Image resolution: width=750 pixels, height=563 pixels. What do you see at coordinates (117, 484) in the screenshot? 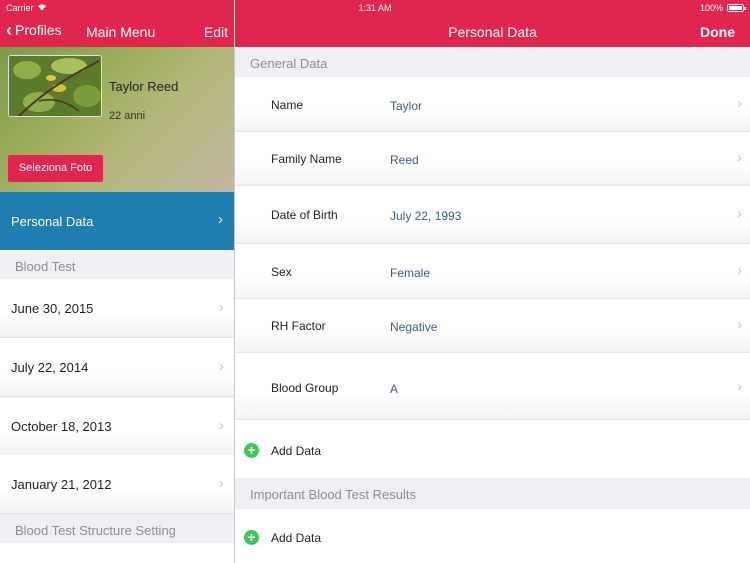
I see `blood-test-item: January 21, 2012 ›` at bounding box center [117, 484].